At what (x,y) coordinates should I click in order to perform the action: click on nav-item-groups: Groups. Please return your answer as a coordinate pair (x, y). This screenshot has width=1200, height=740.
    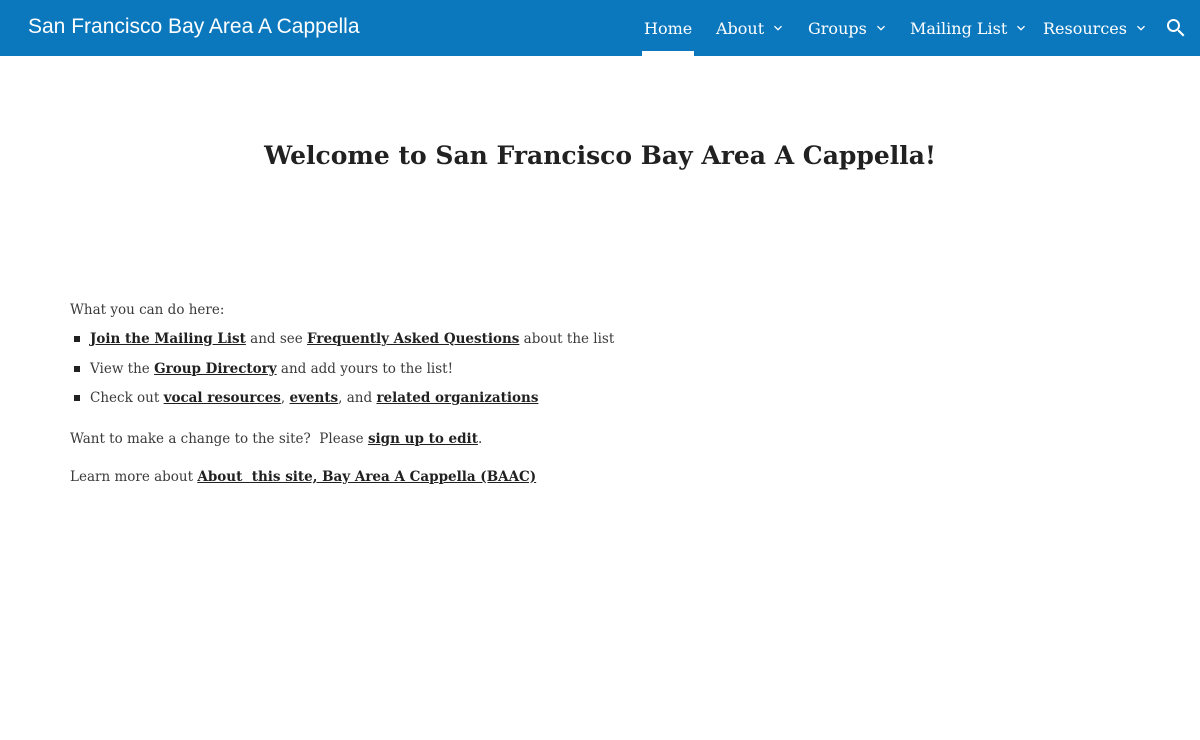
    Looking at the image, I should click on (848, 28).